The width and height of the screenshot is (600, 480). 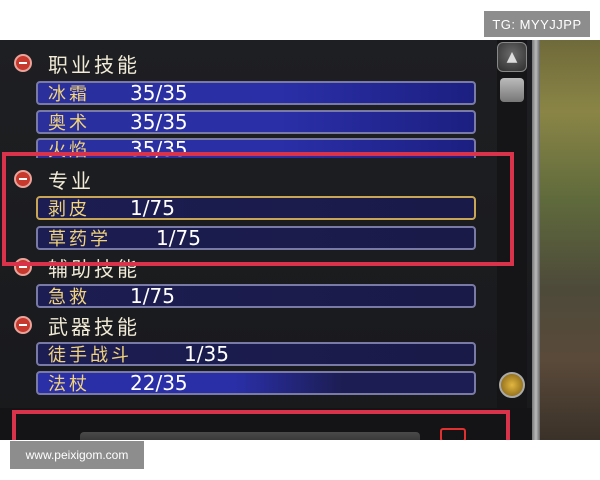 I want to click on scroll-up-button: ▲, so click(x=512, y=57).